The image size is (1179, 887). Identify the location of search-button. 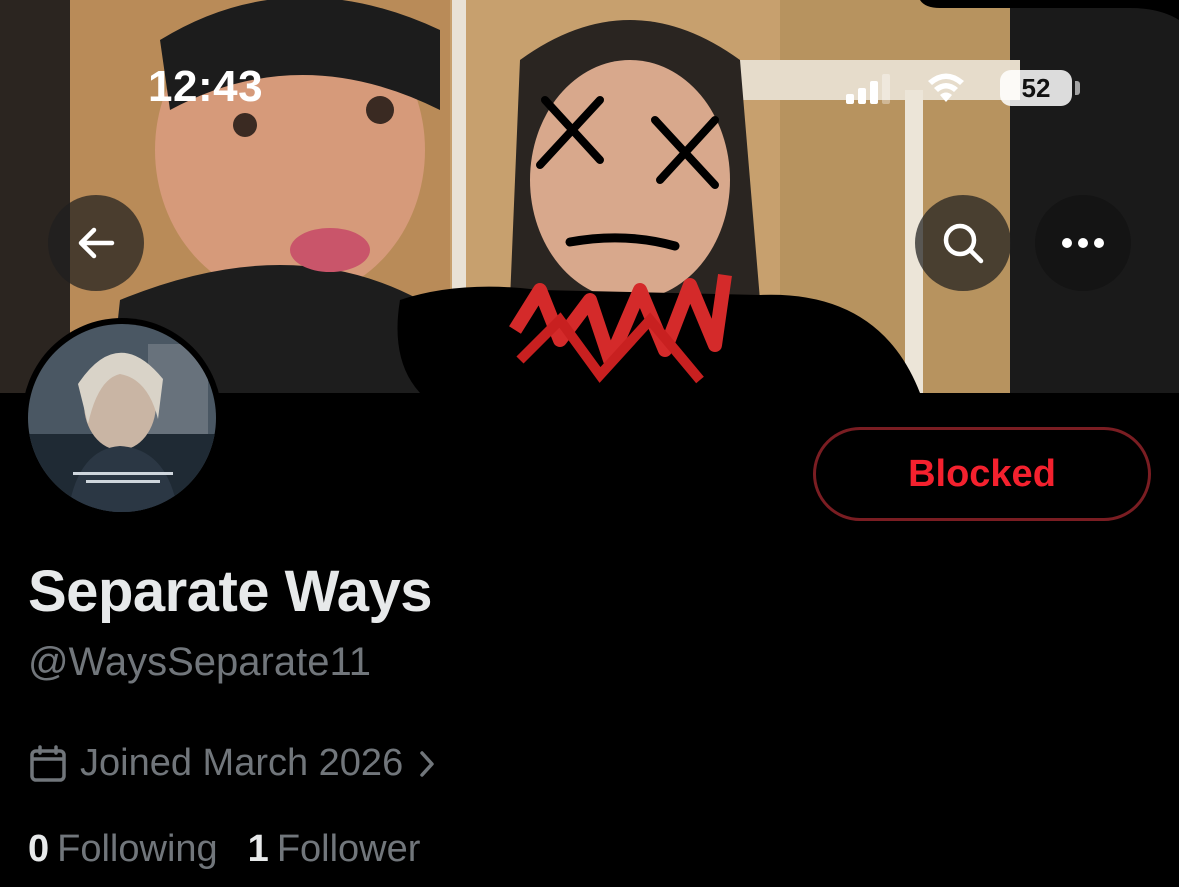
(963, 243).